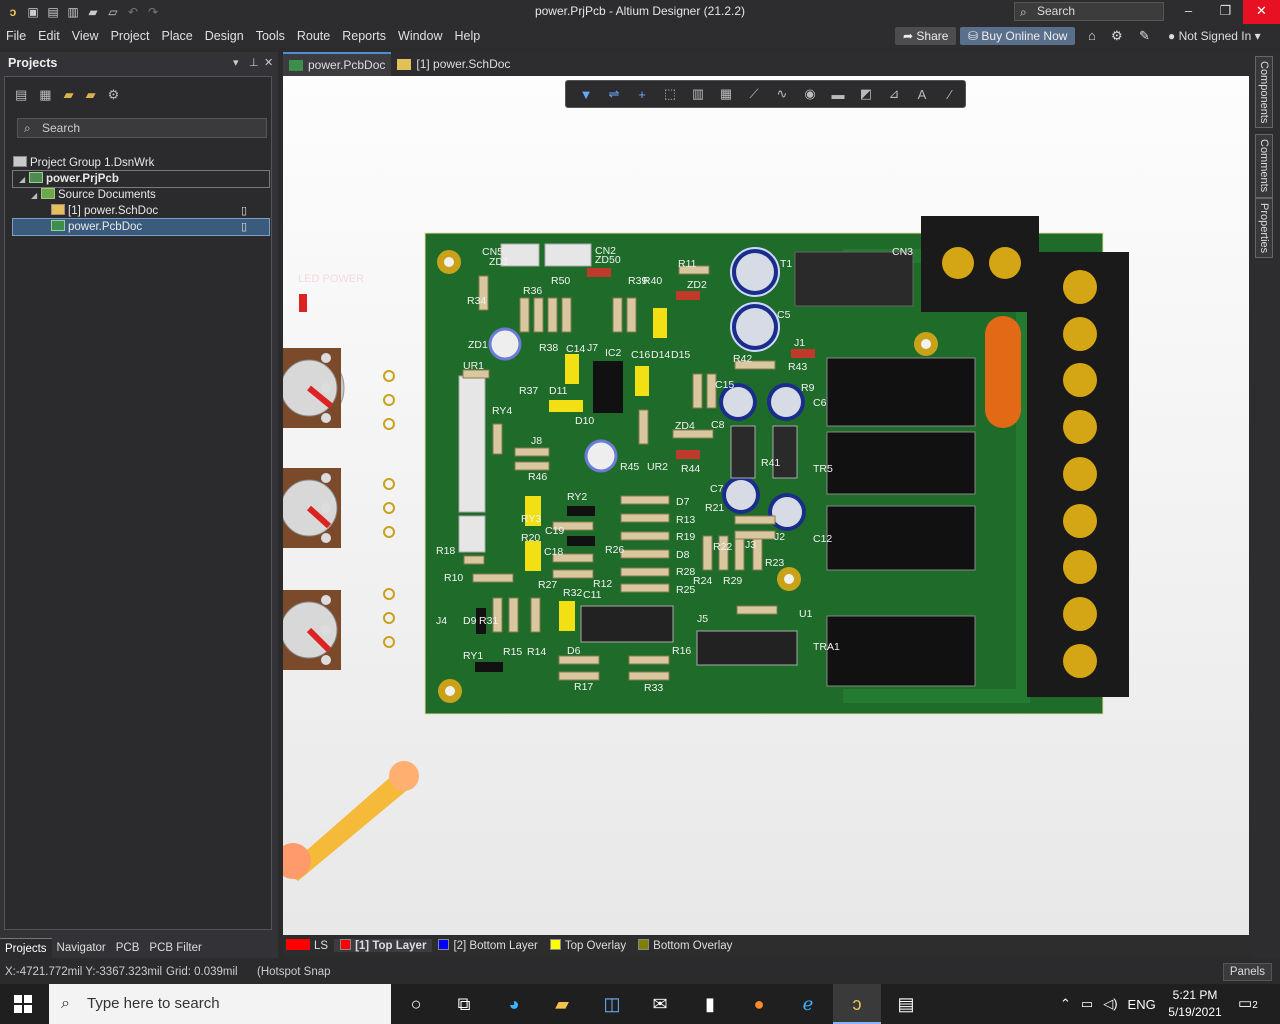 This screenshot has height=1024, width=1280. I want to click on crosshair-icon: +, so click(642, 94).